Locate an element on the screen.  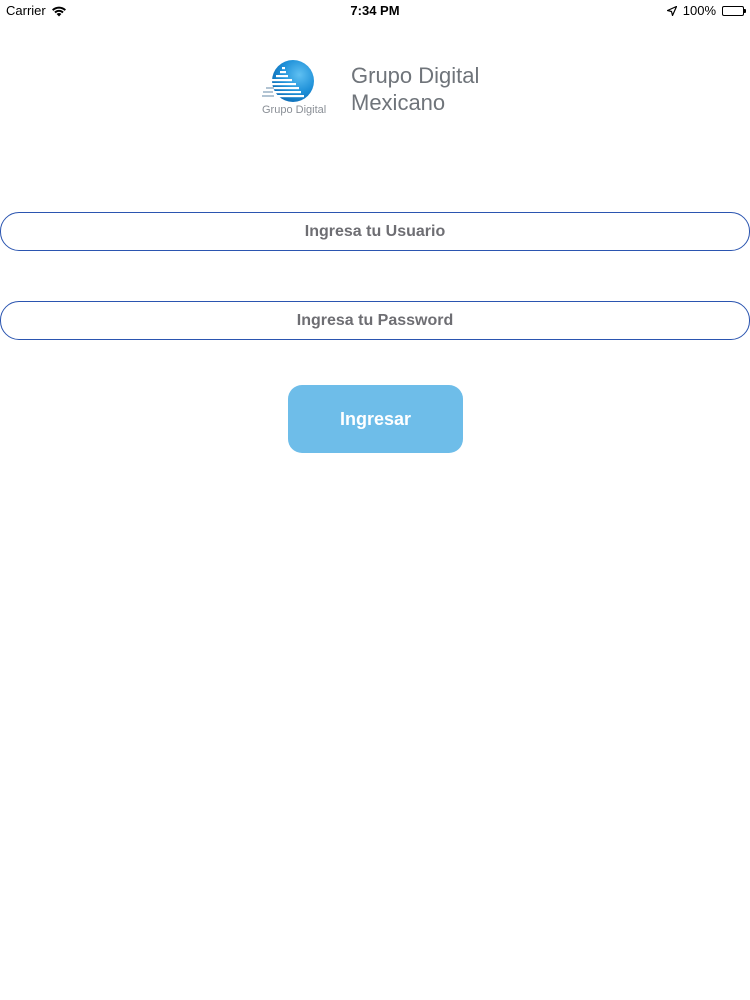
username-field is located at coordinates (375, 231).